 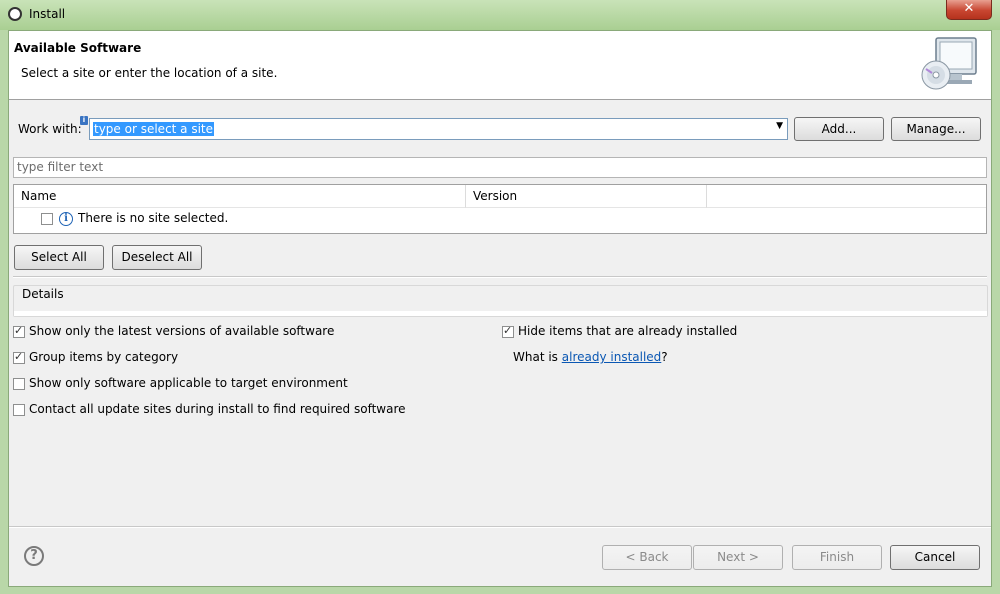 I want to click on next-button: Next >, so click(x=738, y=557).